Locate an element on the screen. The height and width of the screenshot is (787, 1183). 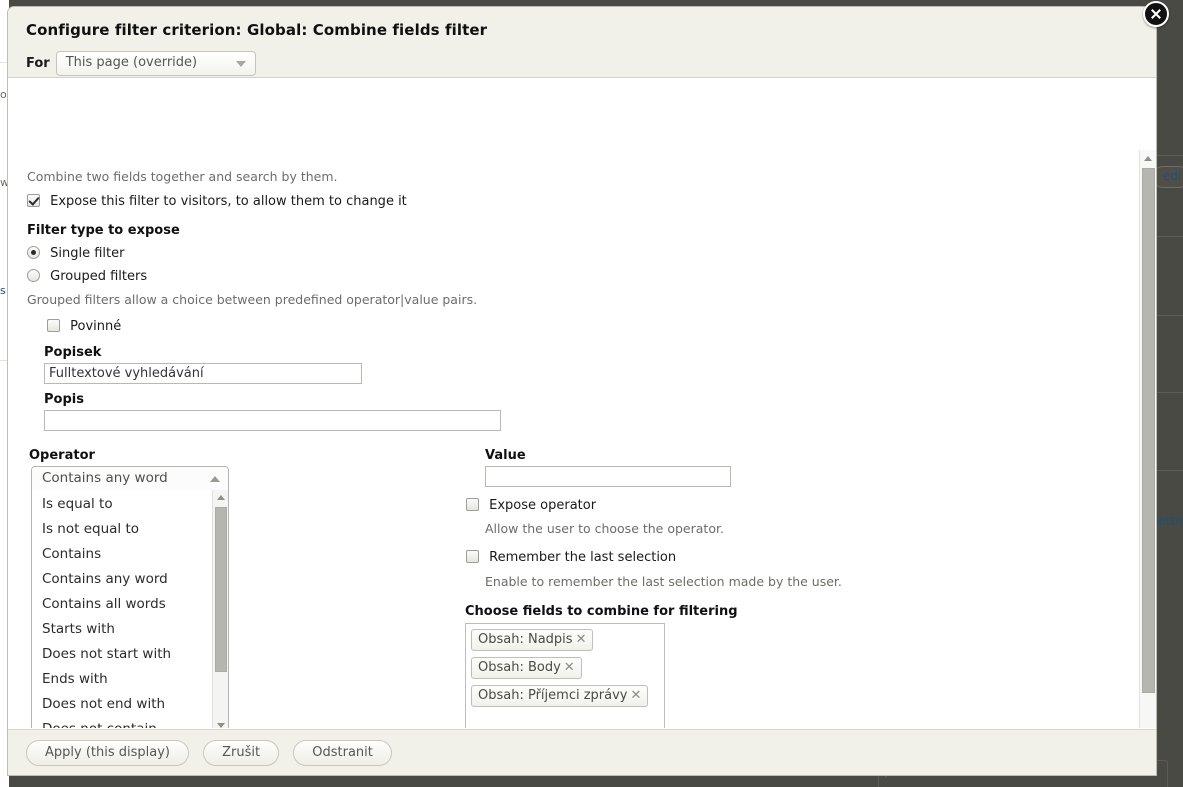
operator-option: Is equal to is located at coordinates (130, 504).